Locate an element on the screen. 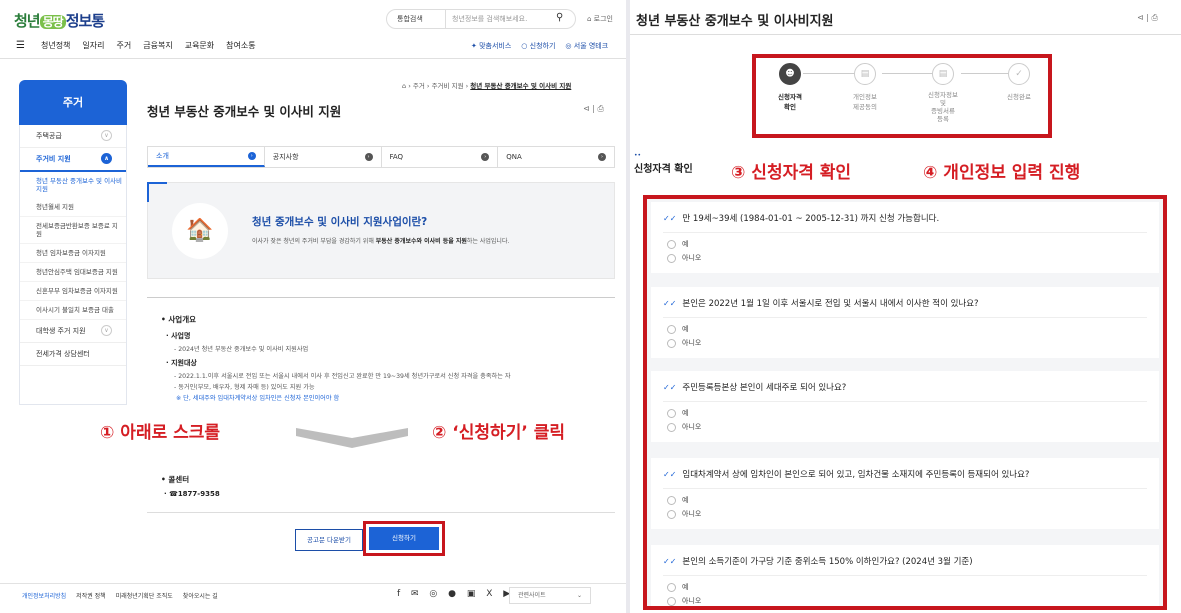 The height and width of the screenshot is (613, 1181). page-tools: ⊲ | ⎙ is located at coordinates (593, 108).